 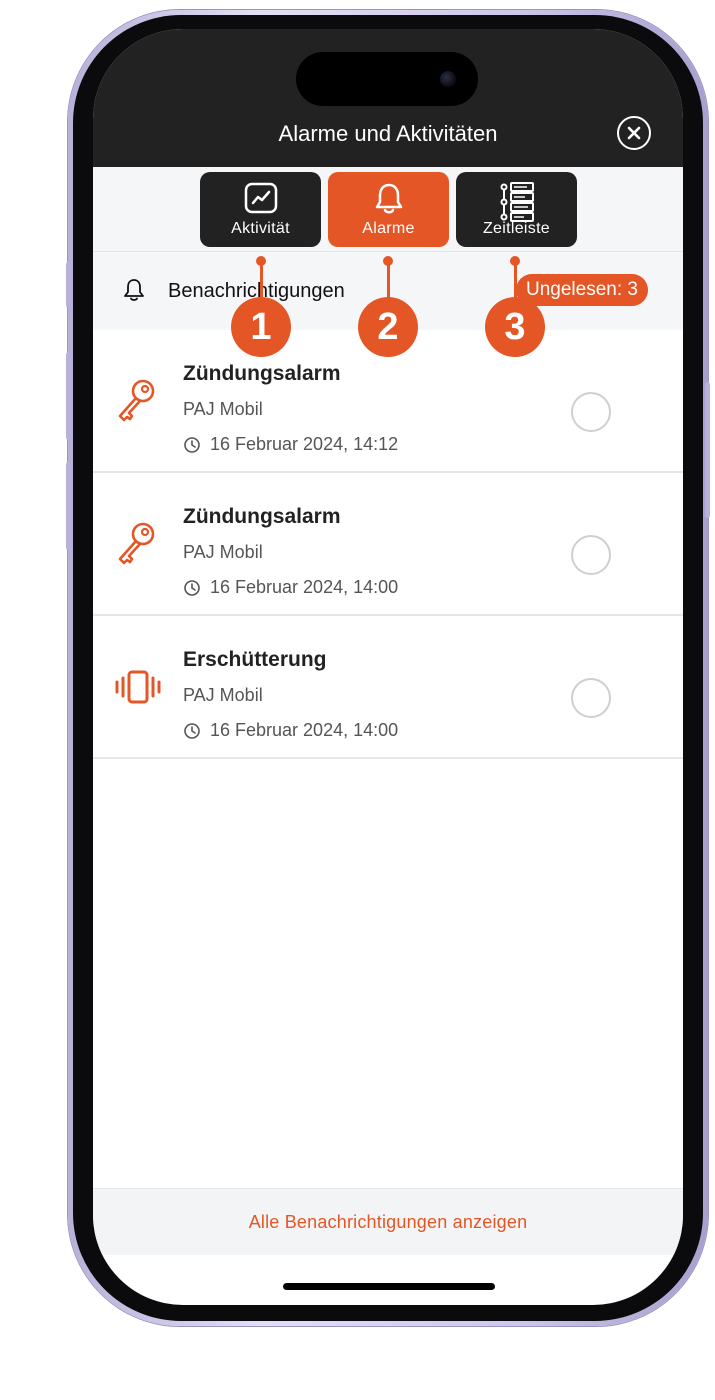 I want to click on vibration-icon, so click(x=138, y=686).